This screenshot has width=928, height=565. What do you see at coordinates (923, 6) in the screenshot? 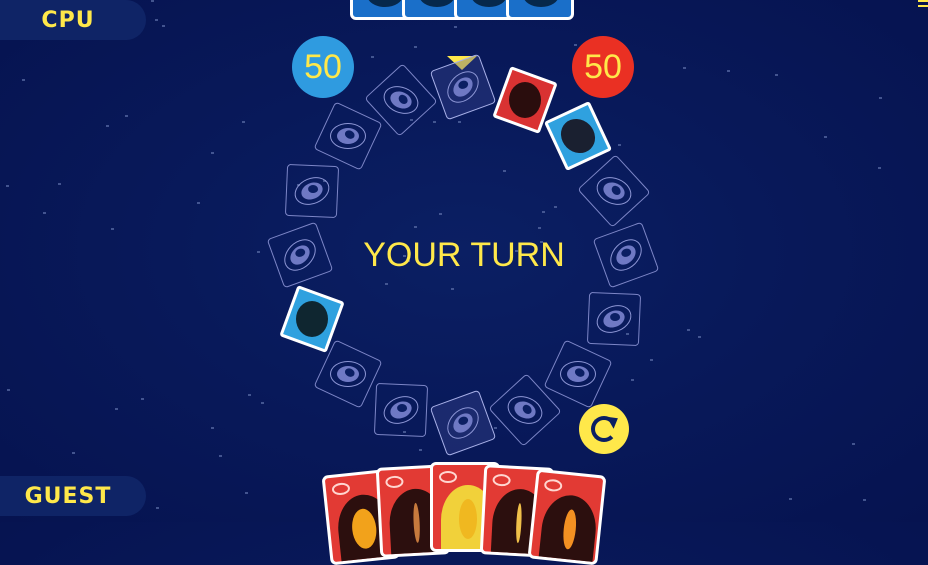
I see `menu-icon` at bounding box center [923, 6].